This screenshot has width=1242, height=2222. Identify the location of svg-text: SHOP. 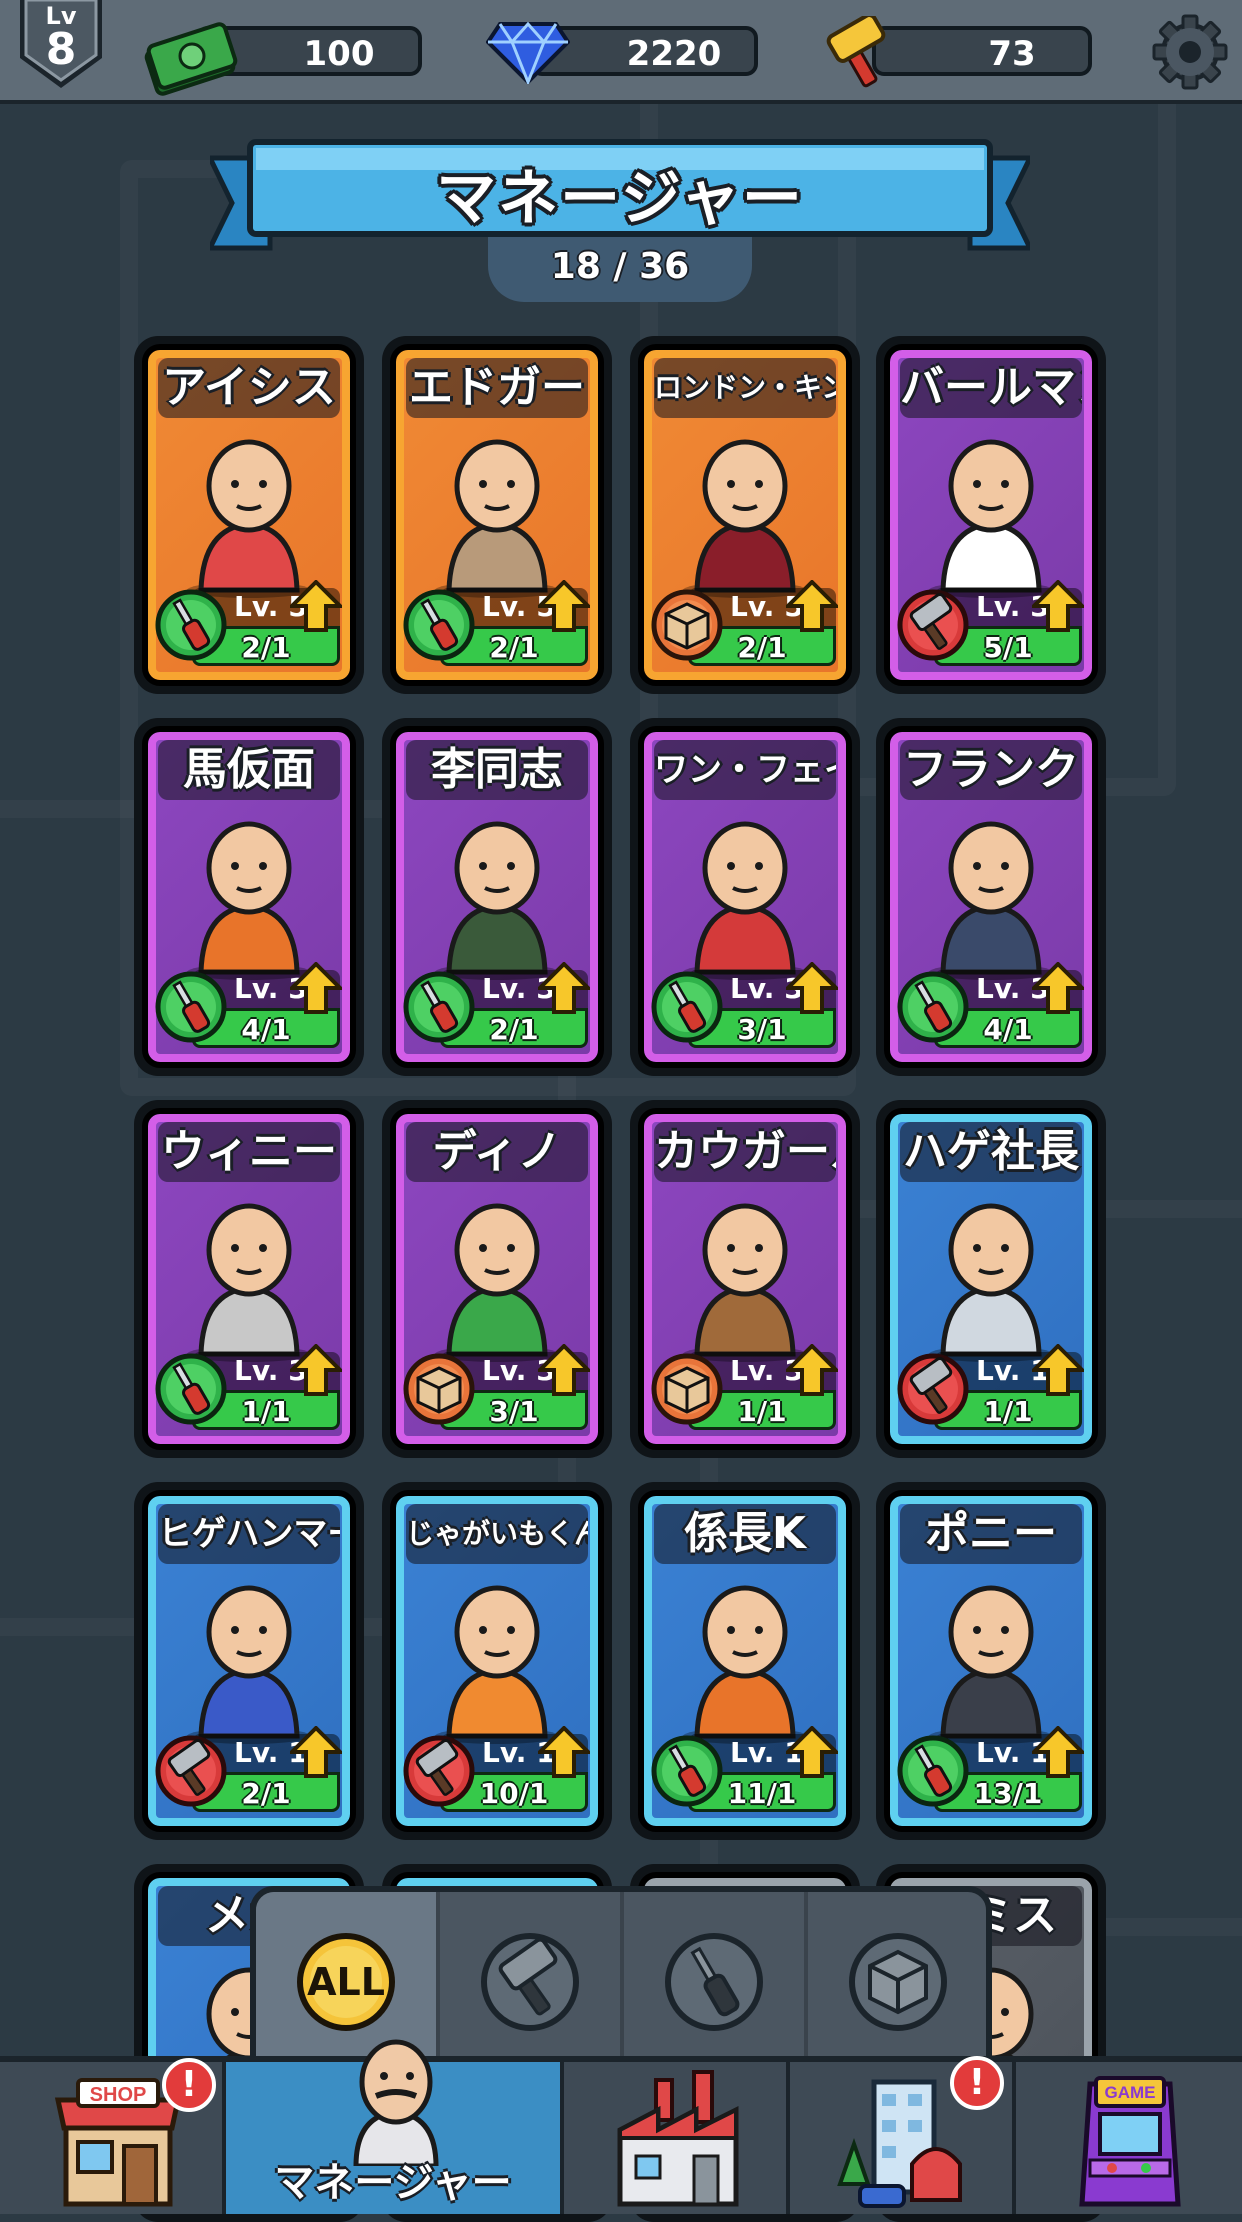
(118, 2095).